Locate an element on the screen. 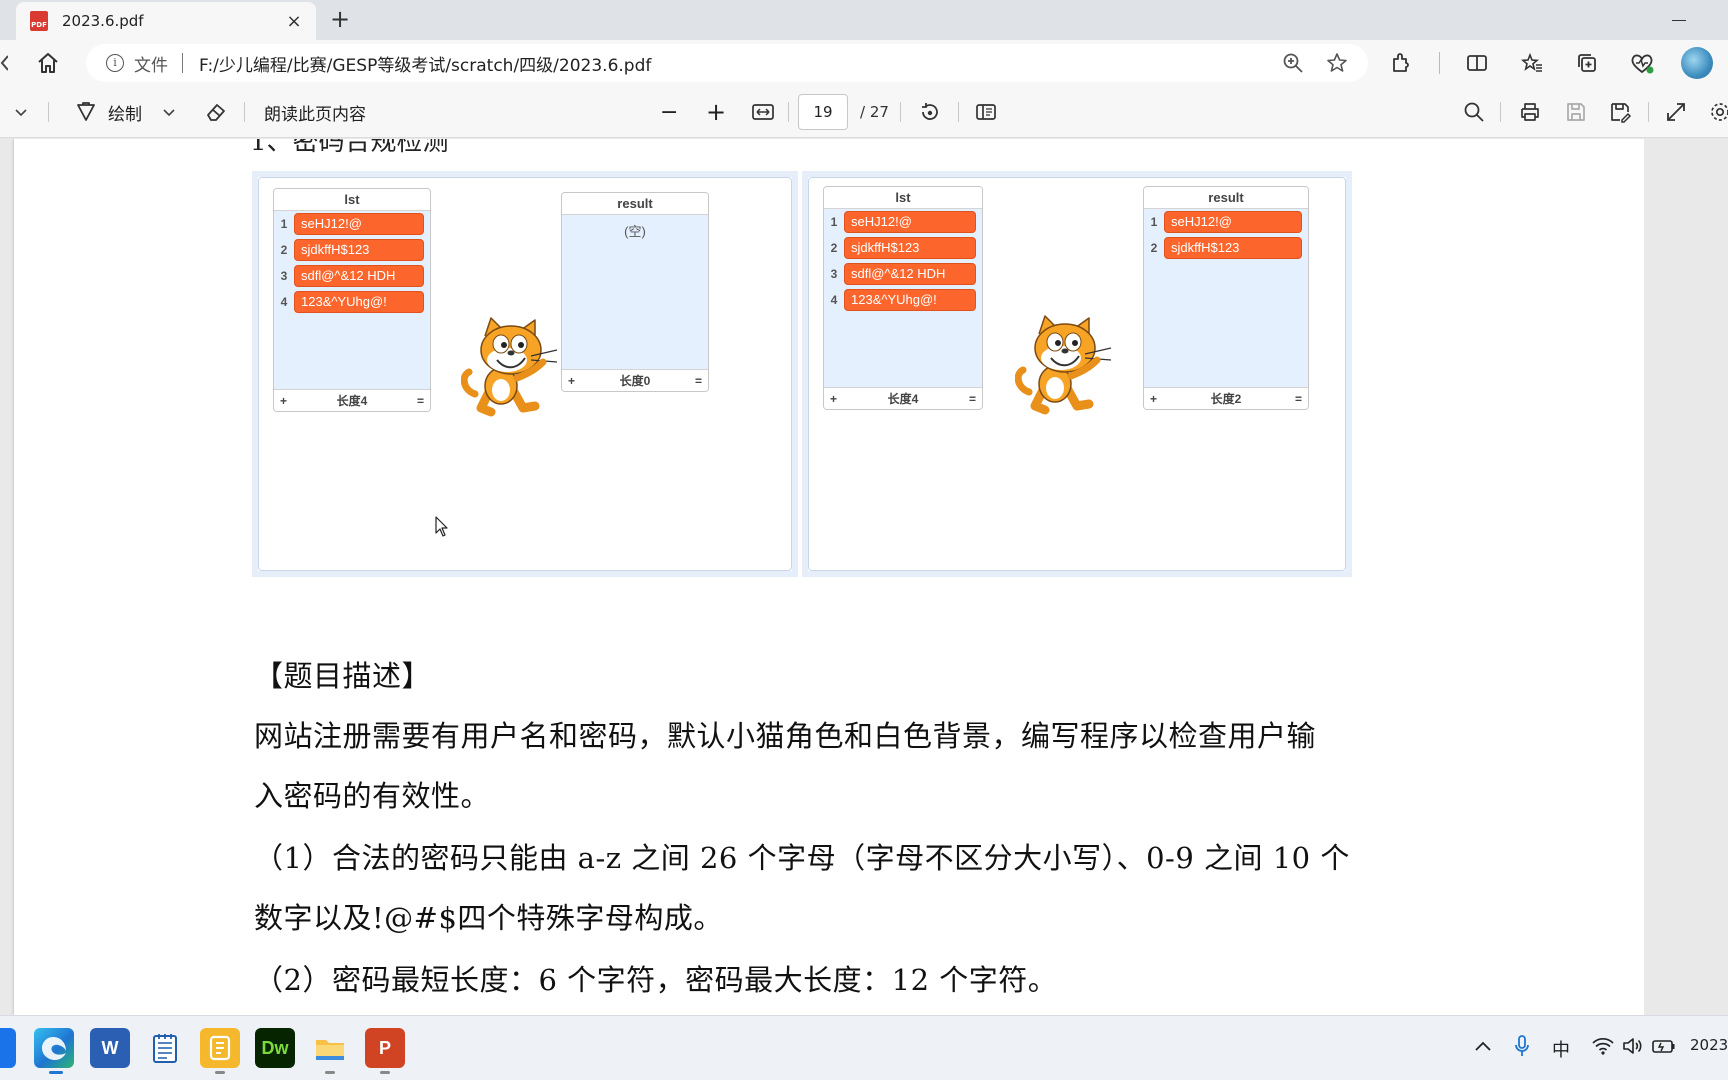 This screenshot has height=1080, width=1728. list-monitor-result: result 1 seHJ12!@ 2 sjdkffH$123 + 长度2 = is located at coordinates (1226, 298).